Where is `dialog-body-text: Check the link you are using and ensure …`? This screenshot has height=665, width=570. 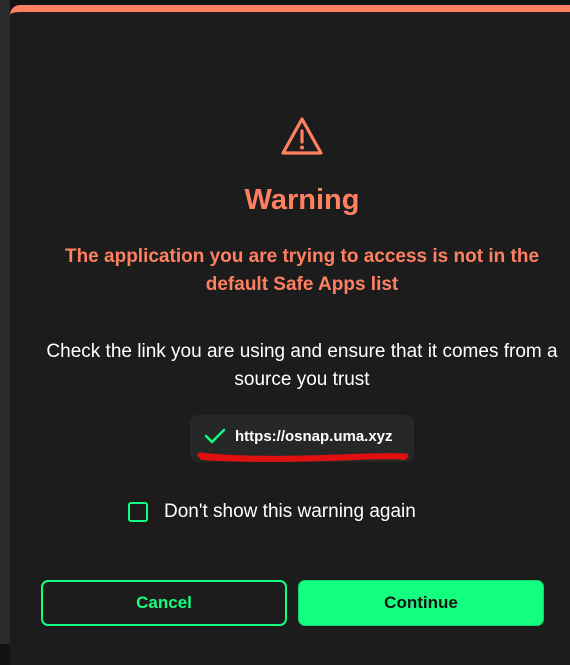
dialog-body-text: Check the link you are using and ensure … is located at coordinates (302, 365).